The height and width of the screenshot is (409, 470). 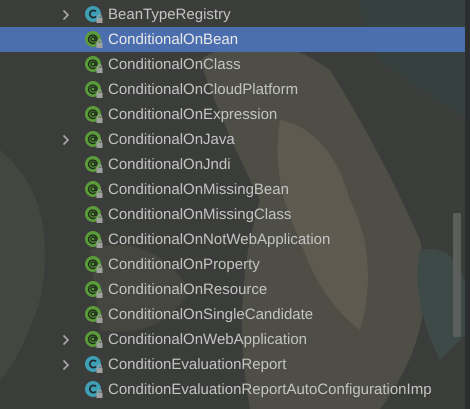 I want to click on tree-item: ConditionEvaluationReportAutoConfigurationImp, so click(x=235, y=389).